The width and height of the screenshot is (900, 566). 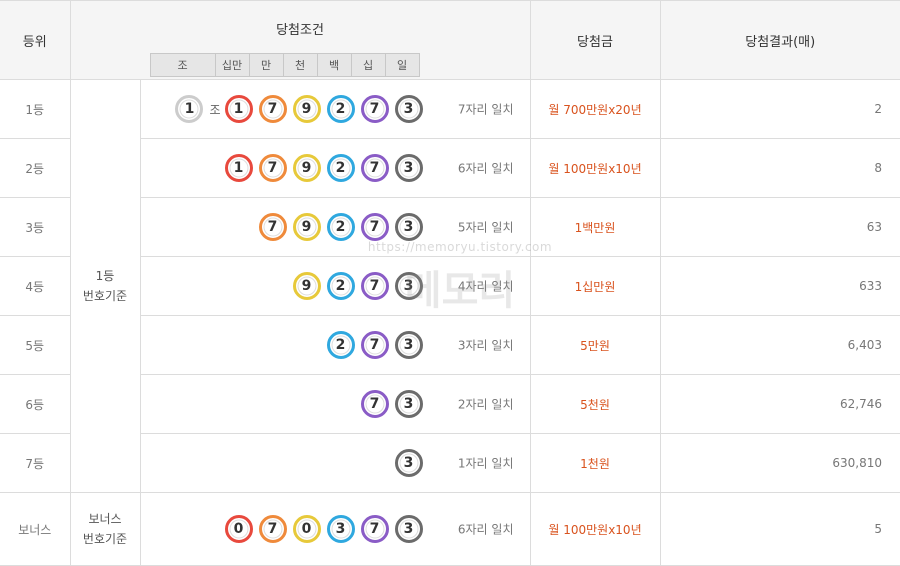 I want to click on winning-numbers-cell: 7 3 2자리 일치, so click(x=335, y=404).